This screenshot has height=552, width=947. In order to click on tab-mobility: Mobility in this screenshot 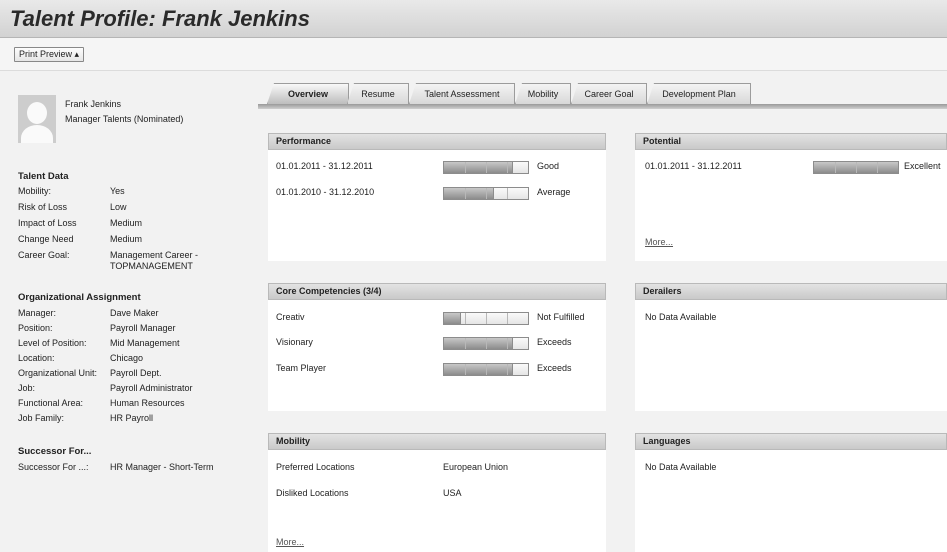, I will do `click(543, 93)`.